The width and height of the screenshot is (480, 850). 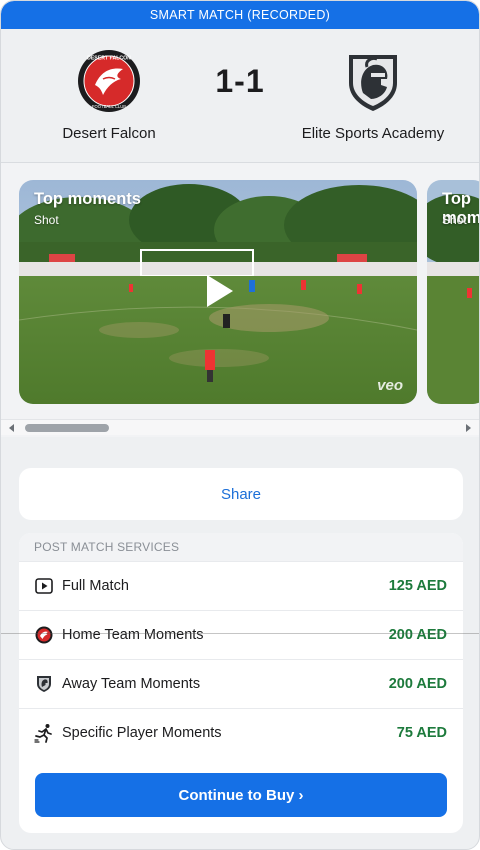 I want to click on running-player-icon, so click(x=44, y=733).